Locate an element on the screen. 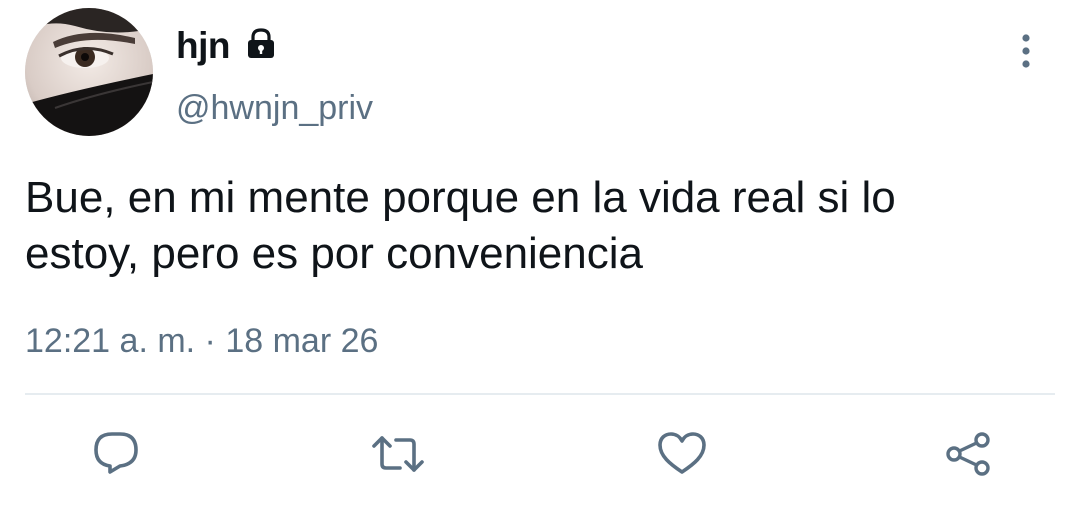 The width and height of the screenshot is (1080, 506). retweet-icon is located at coordinates (398, 454).